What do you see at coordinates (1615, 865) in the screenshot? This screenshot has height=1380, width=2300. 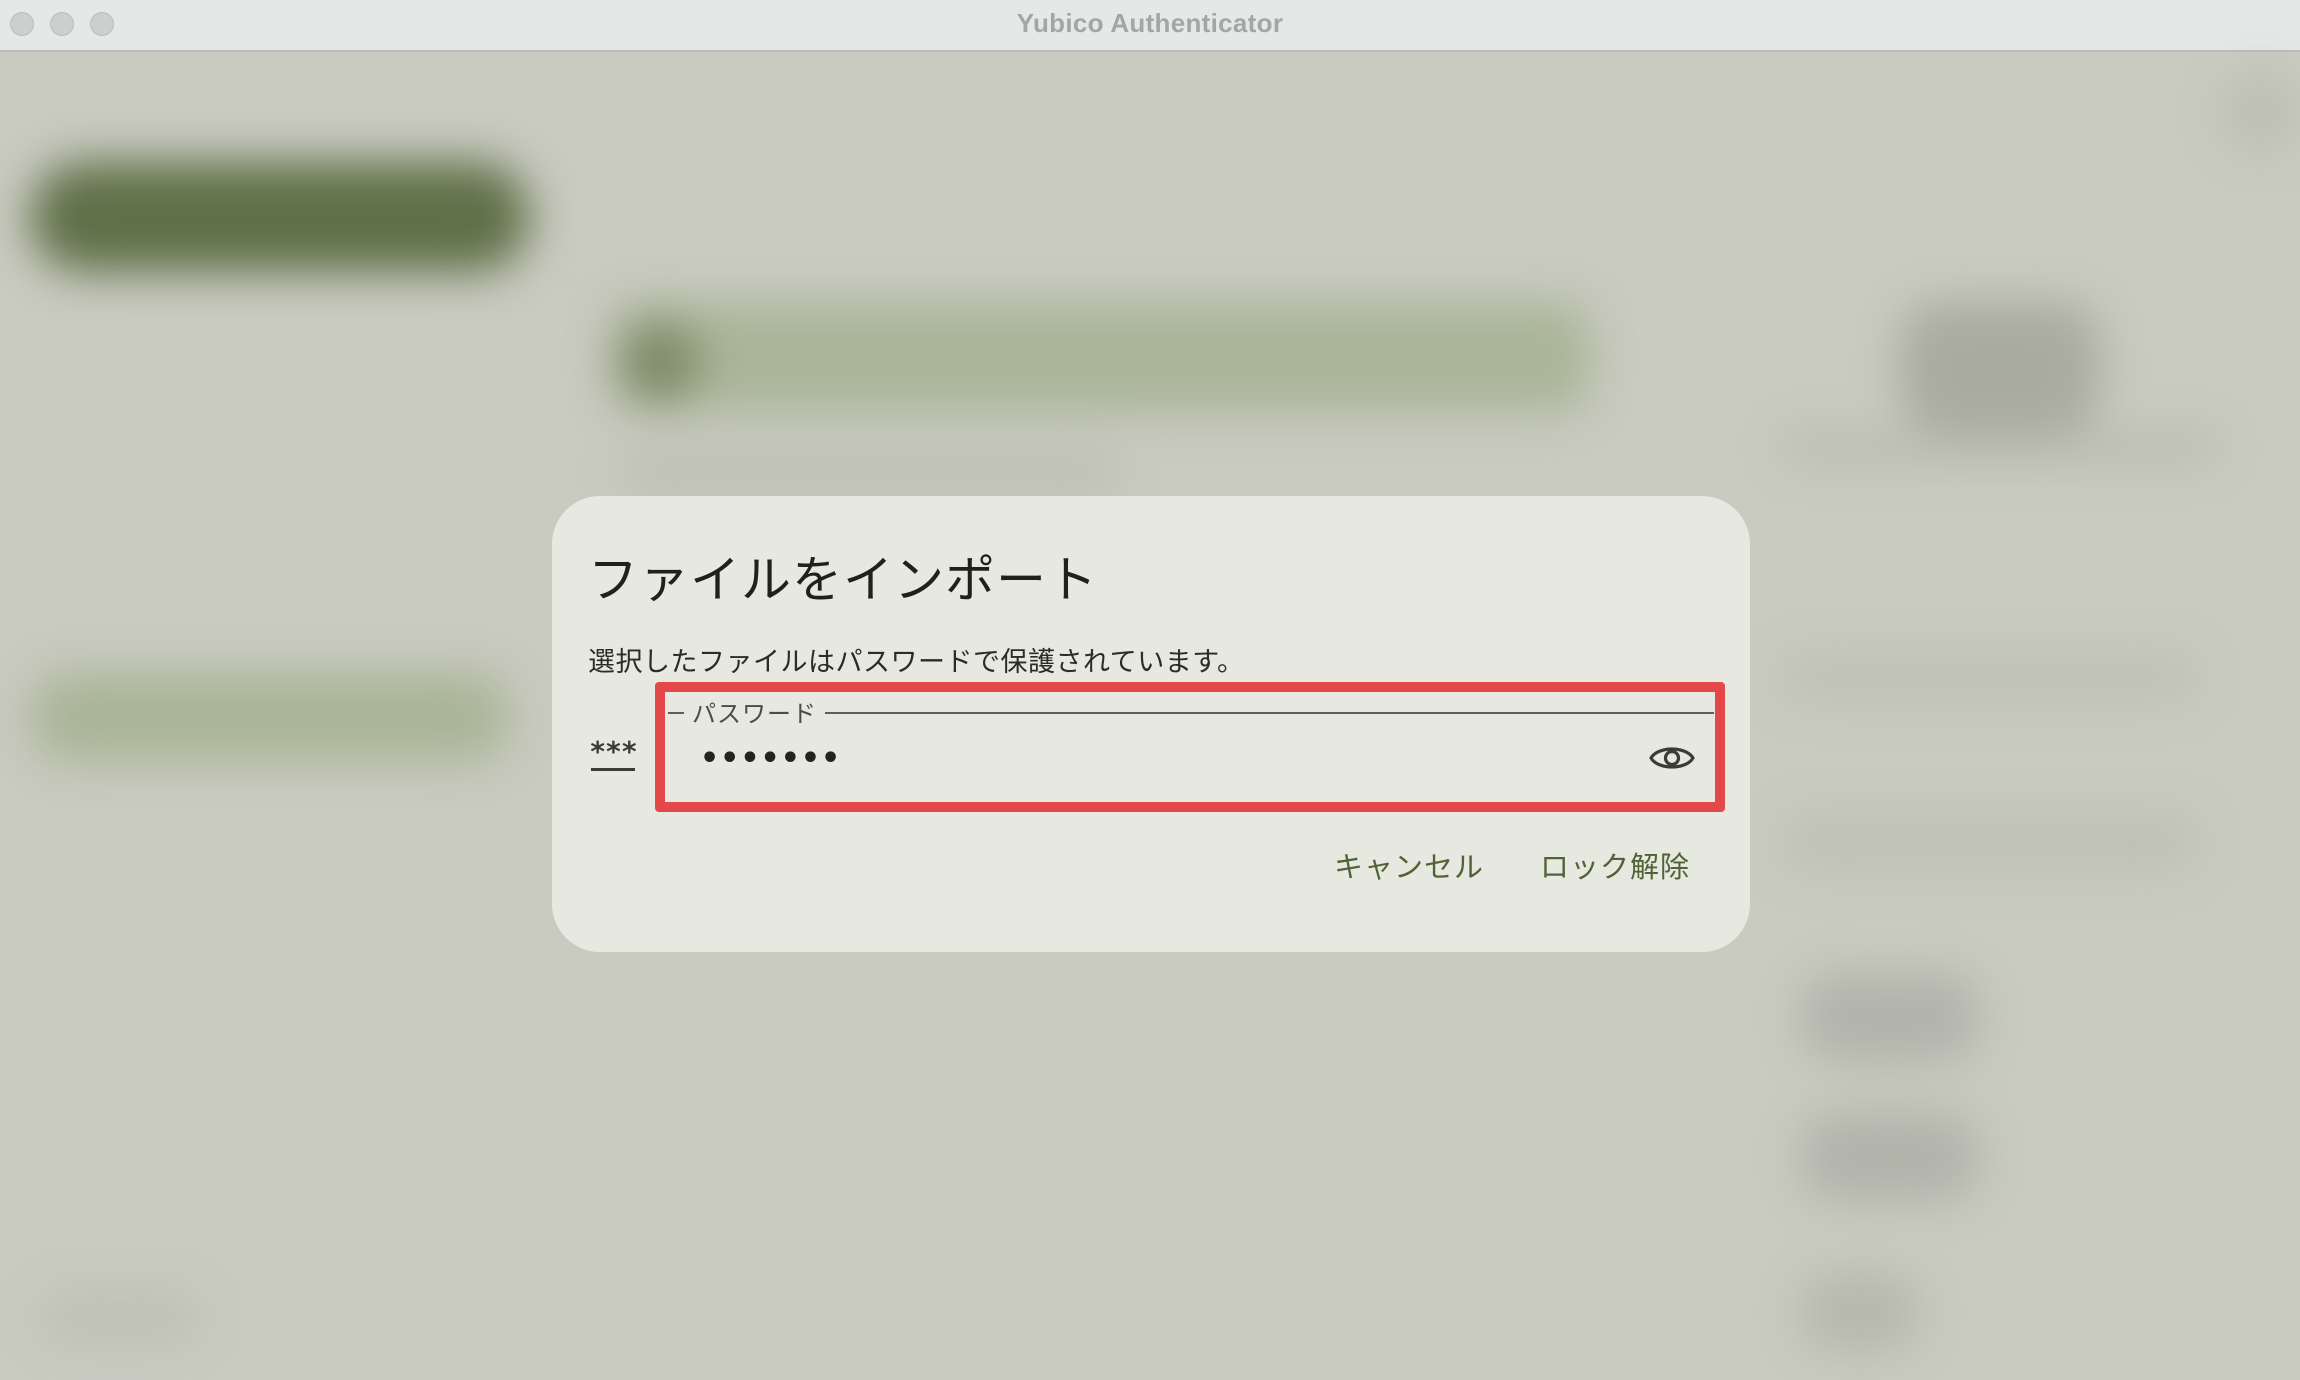 I see `unlock-button: ロック解除` at bounding box center [1615, 865].